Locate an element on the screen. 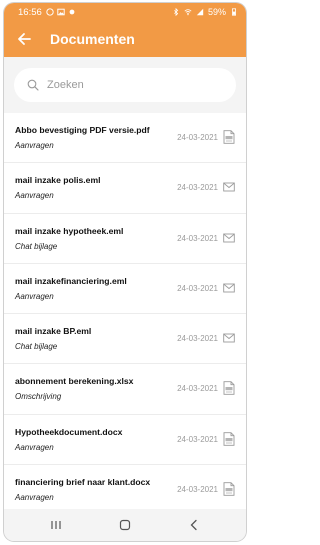 The width and height of the screenshot is (320, 545). document-name: financiering brief naar klant.docx is located at coordinates (83, 482).